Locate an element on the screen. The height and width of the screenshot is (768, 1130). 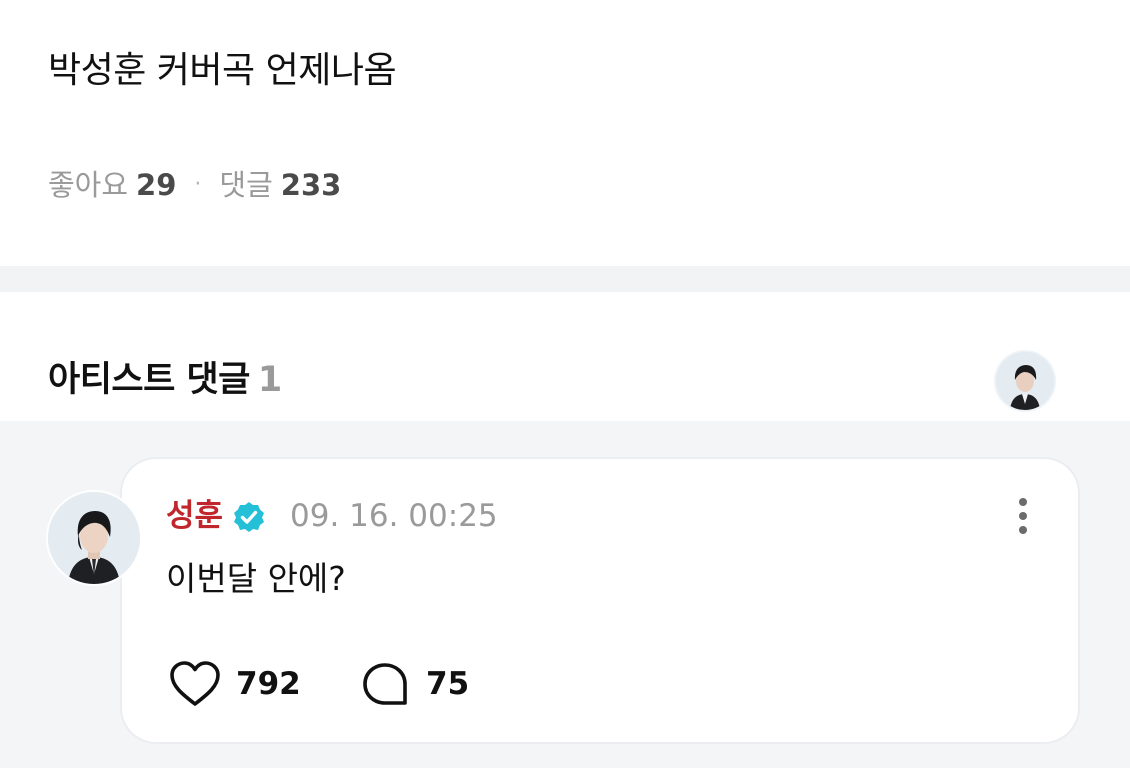
comment-text: 이번달 안에? is located at coordinates (256, 578).